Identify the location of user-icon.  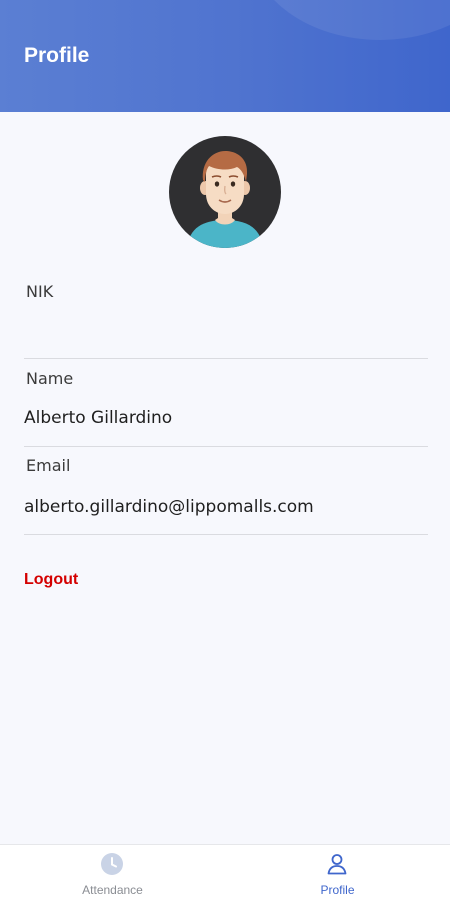
(337, 864).